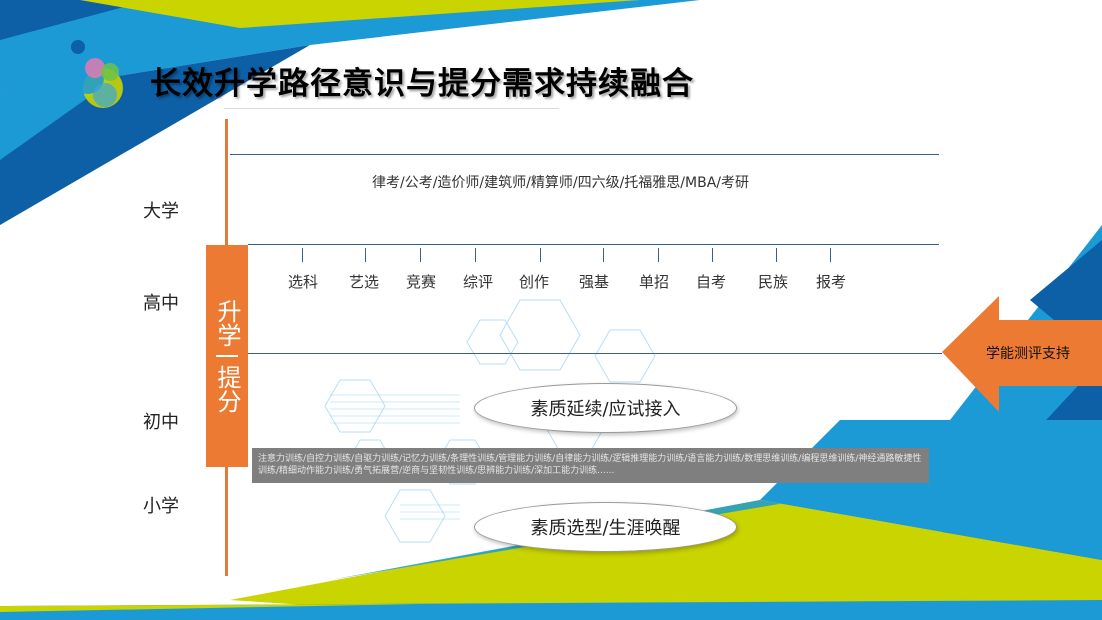 The image size is (1102, 620). What do you see at coordinates (831, 282) in the screenshot?
I see `high-school-item: 报考` at bounding box center [831, 282].